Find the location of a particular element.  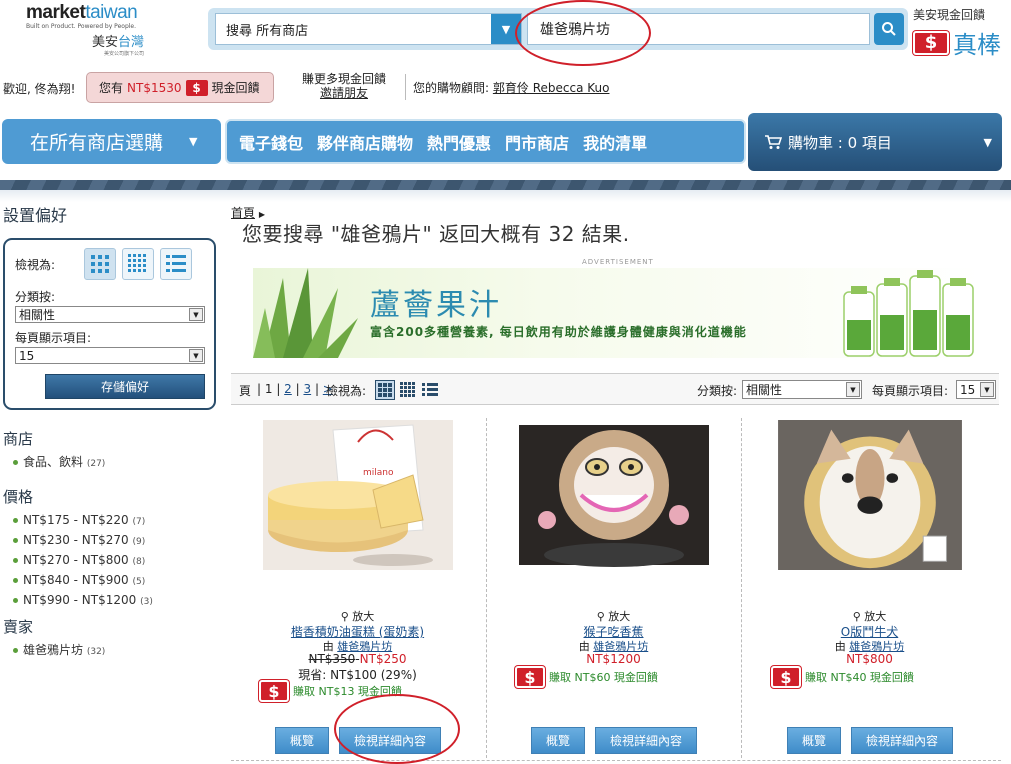

cart-icon is located at coordinates (773, 142).